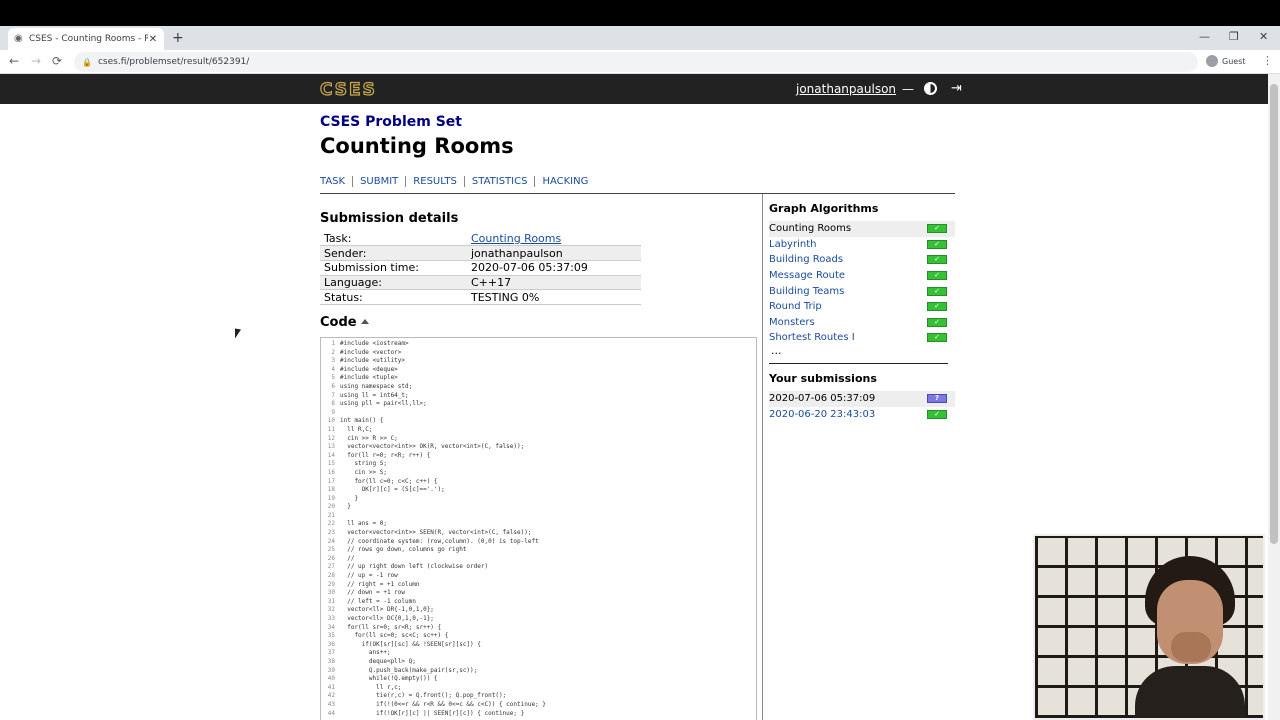  I want to click on nav-results: RESULTS, so click(434, 181).